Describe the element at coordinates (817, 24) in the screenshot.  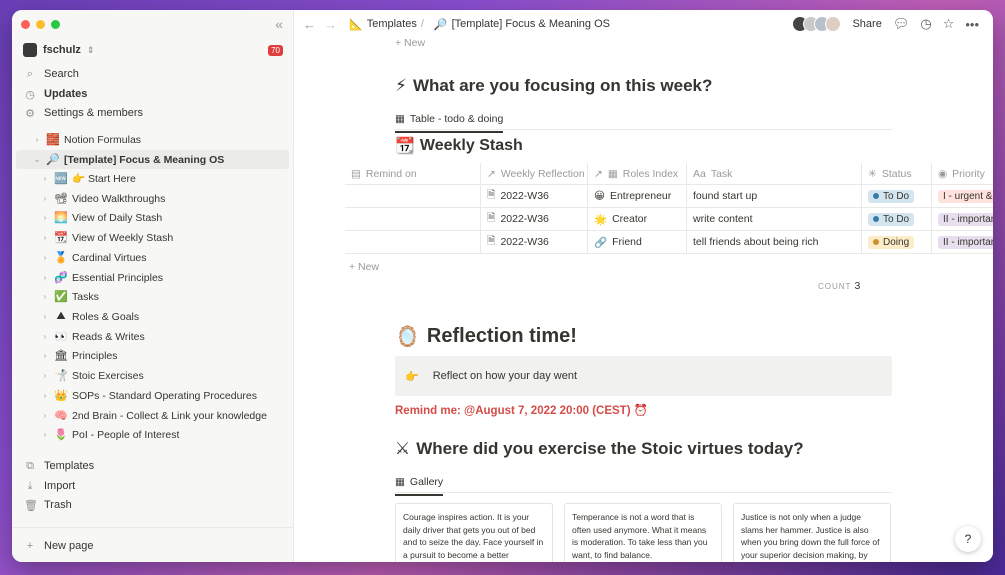
I see `collaborator-avatars` at that location.